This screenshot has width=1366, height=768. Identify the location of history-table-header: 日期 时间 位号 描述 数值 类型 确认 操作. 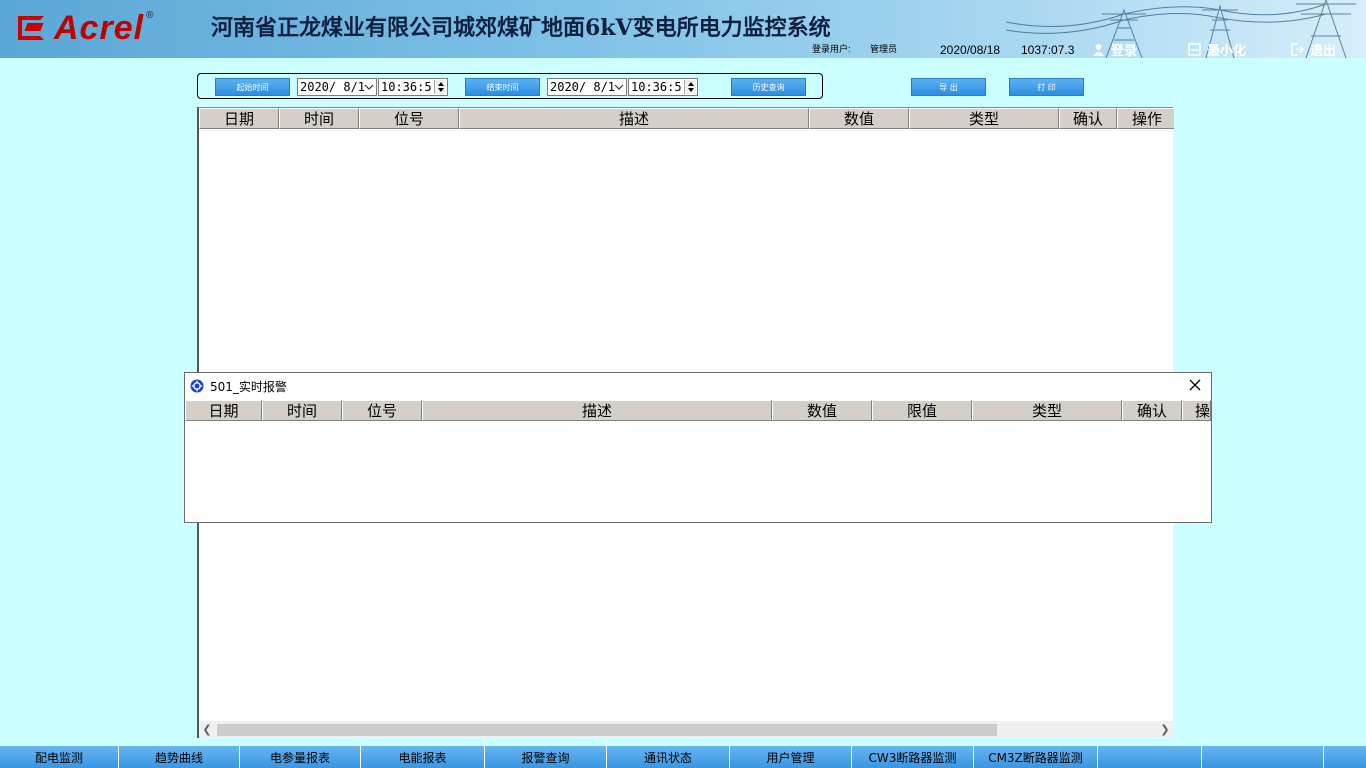
(686, 118).